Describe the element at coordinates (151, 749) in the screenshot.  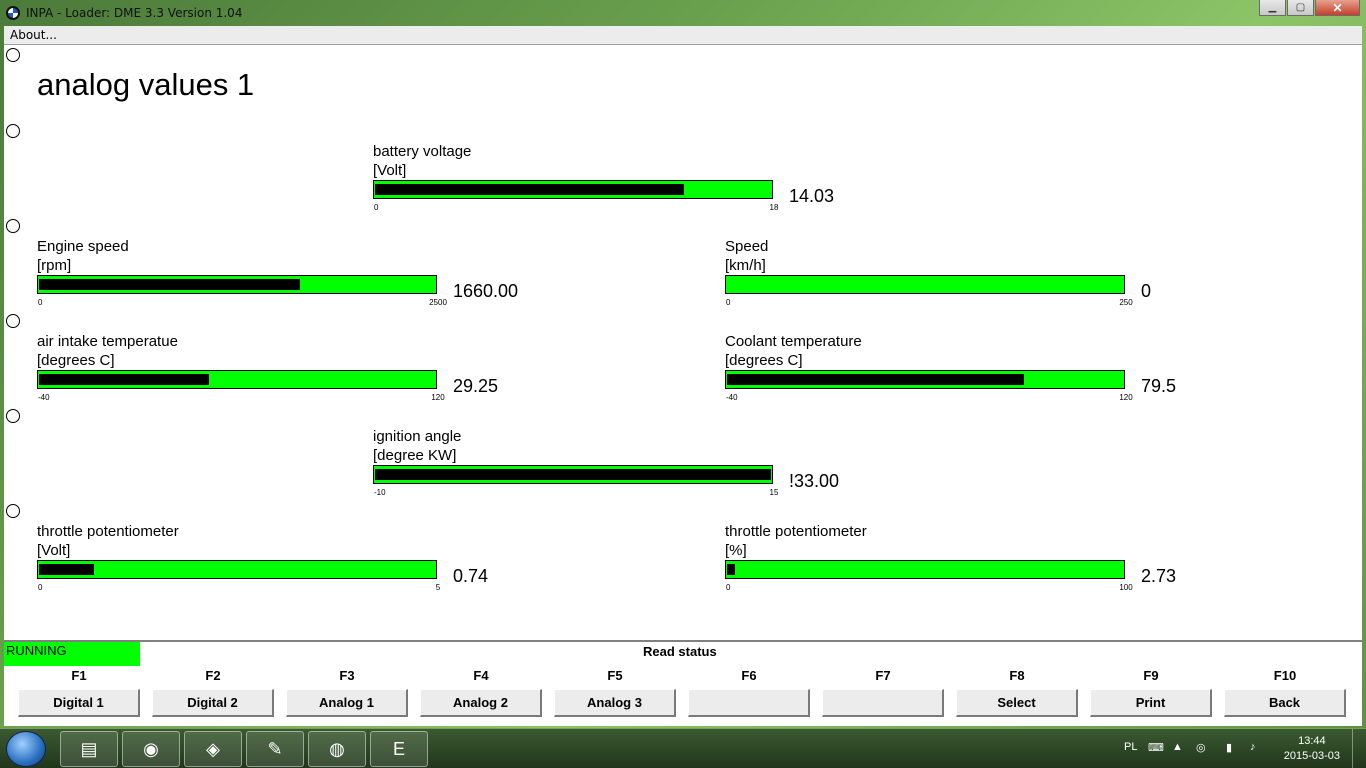
I see `firefox-icon: ◉` at that location.